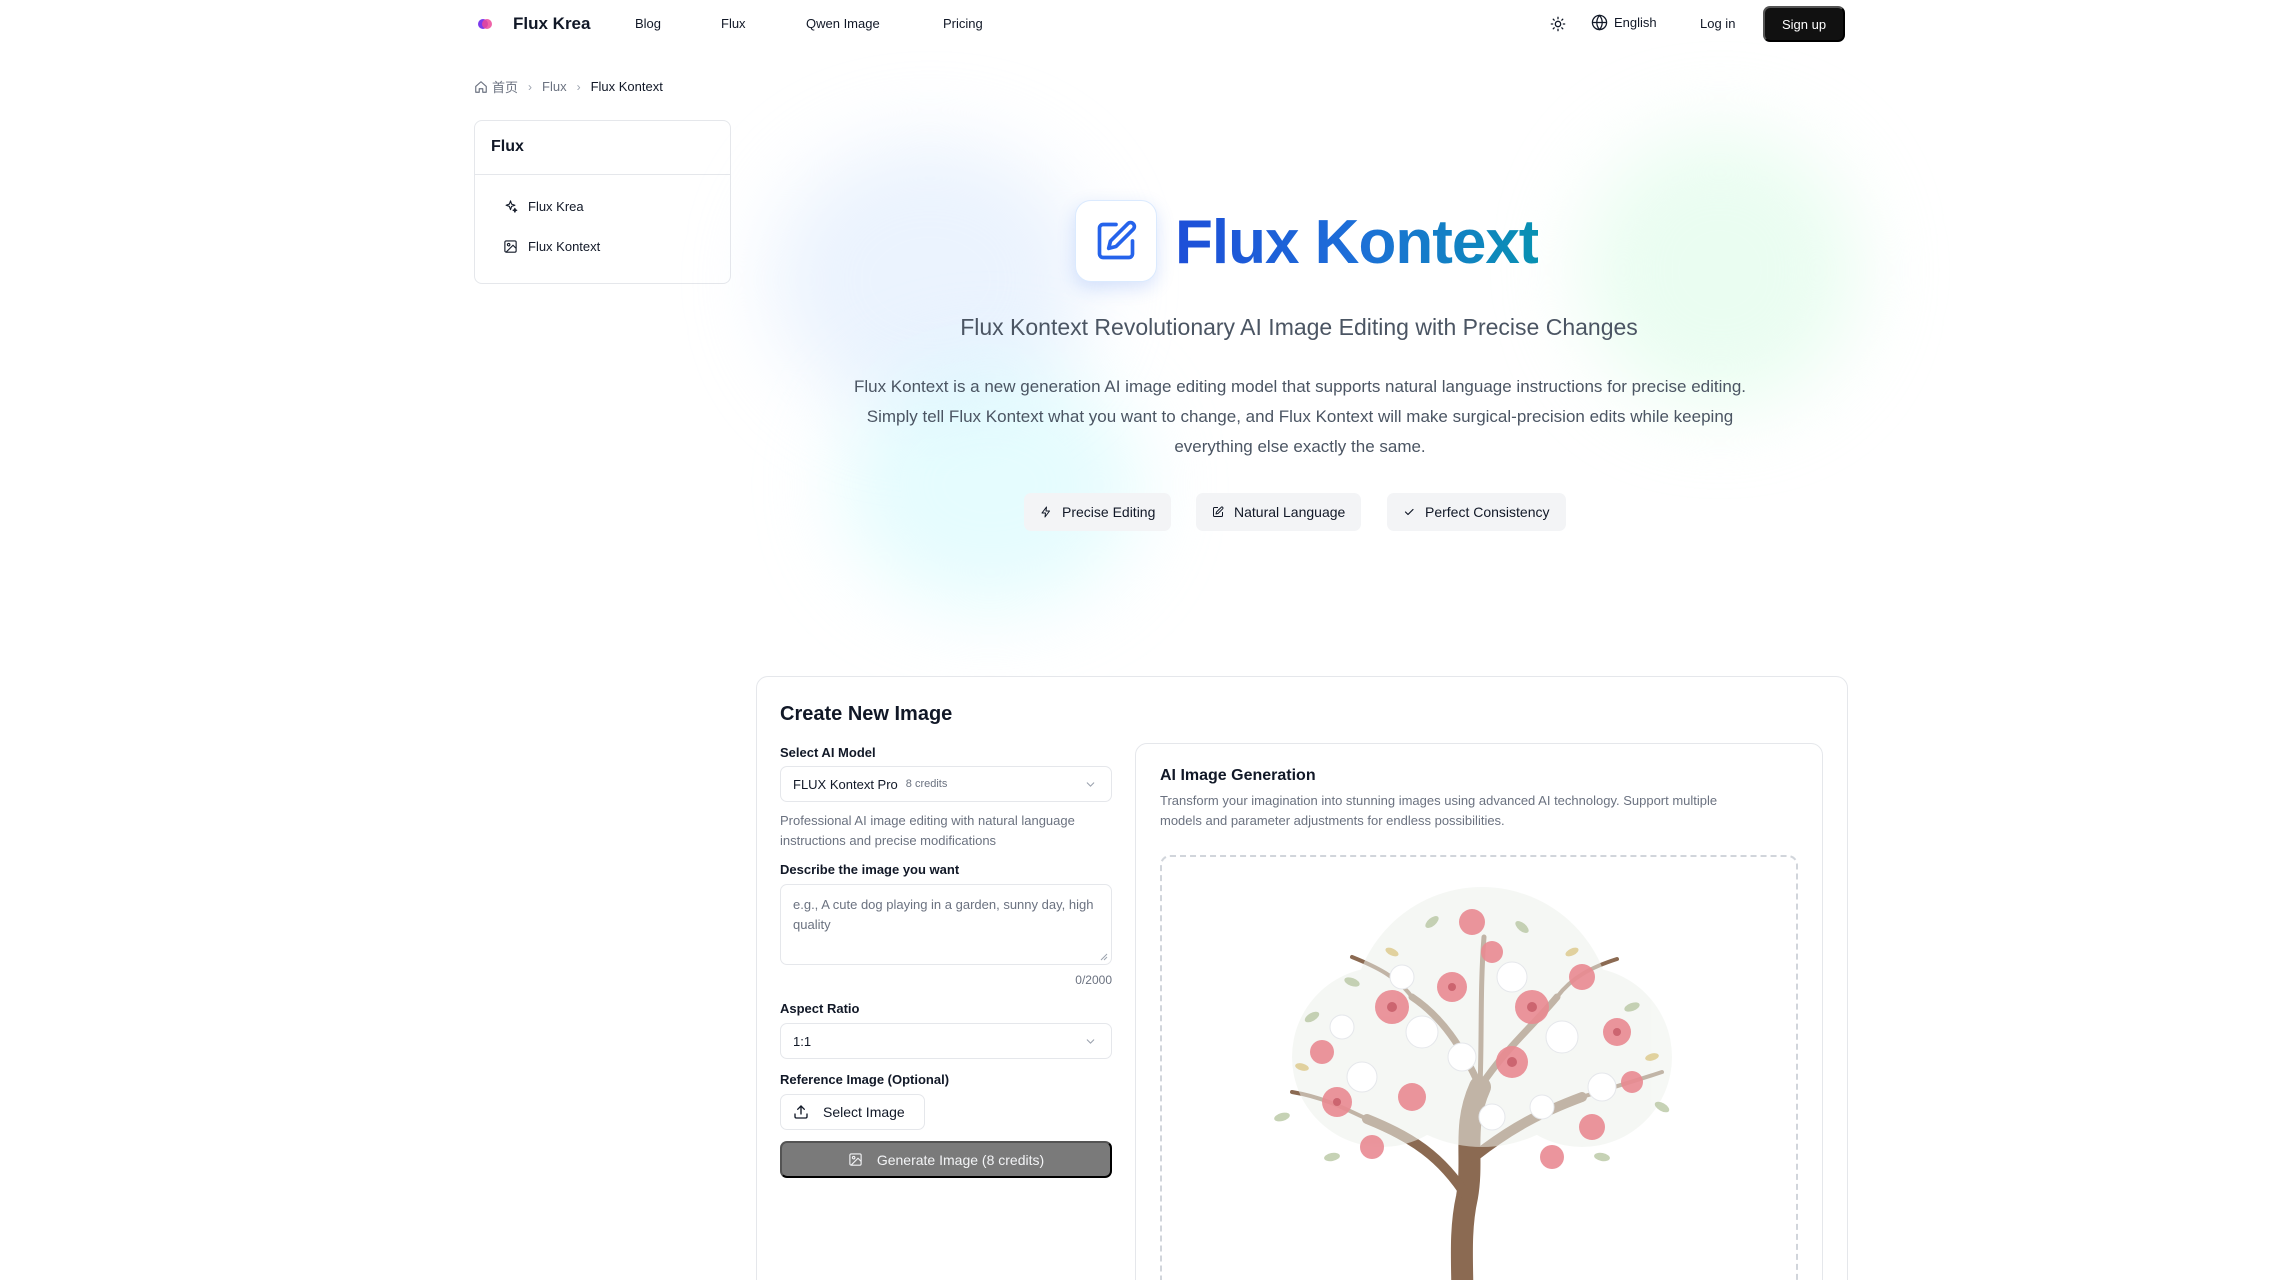 The width and height of the screenshot is (2273, 1280). I want to click on hero-title: Flux Kontext, so click(1357, 243).